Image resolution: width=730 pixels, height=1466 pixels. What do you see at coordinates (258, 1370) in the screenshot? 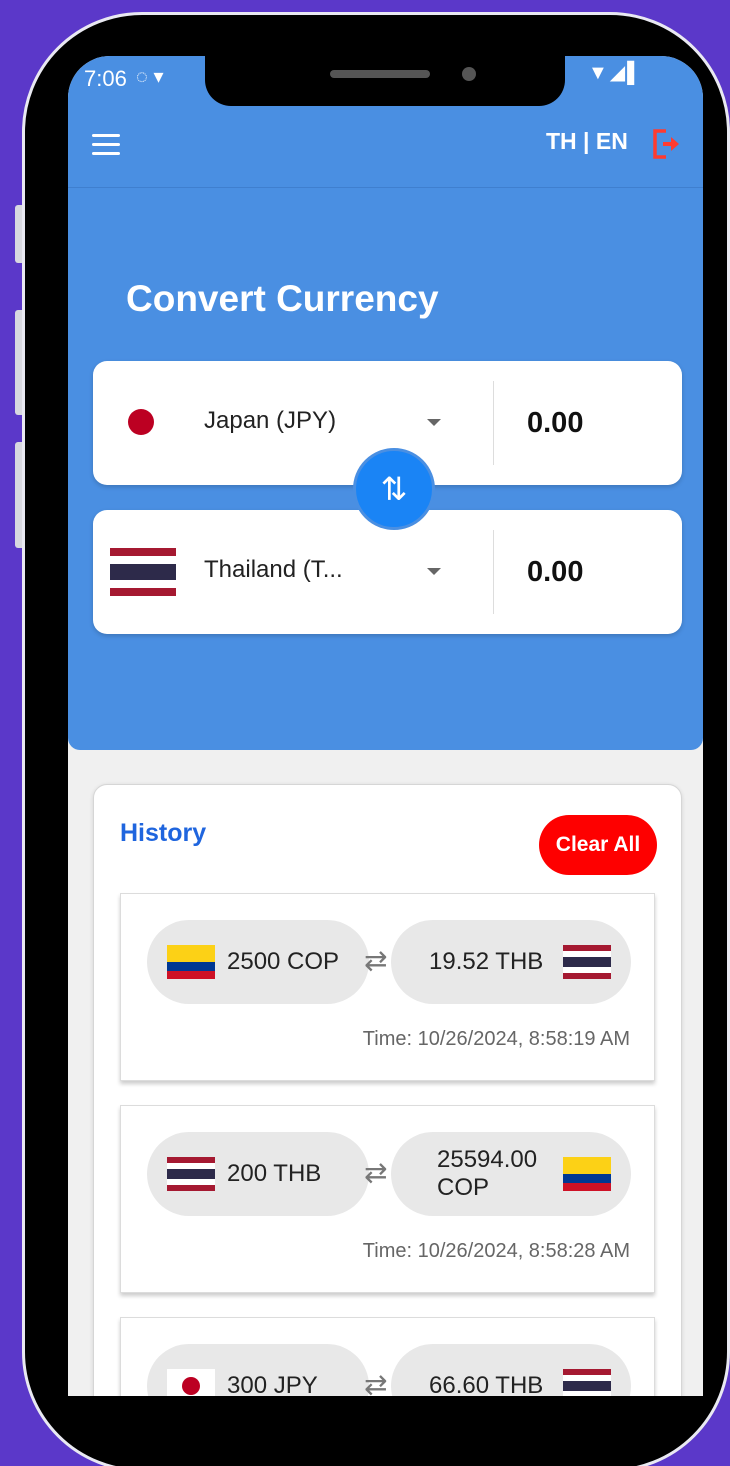
I see `from-pill: 300 JPY` at bounding box center [258, 1370].